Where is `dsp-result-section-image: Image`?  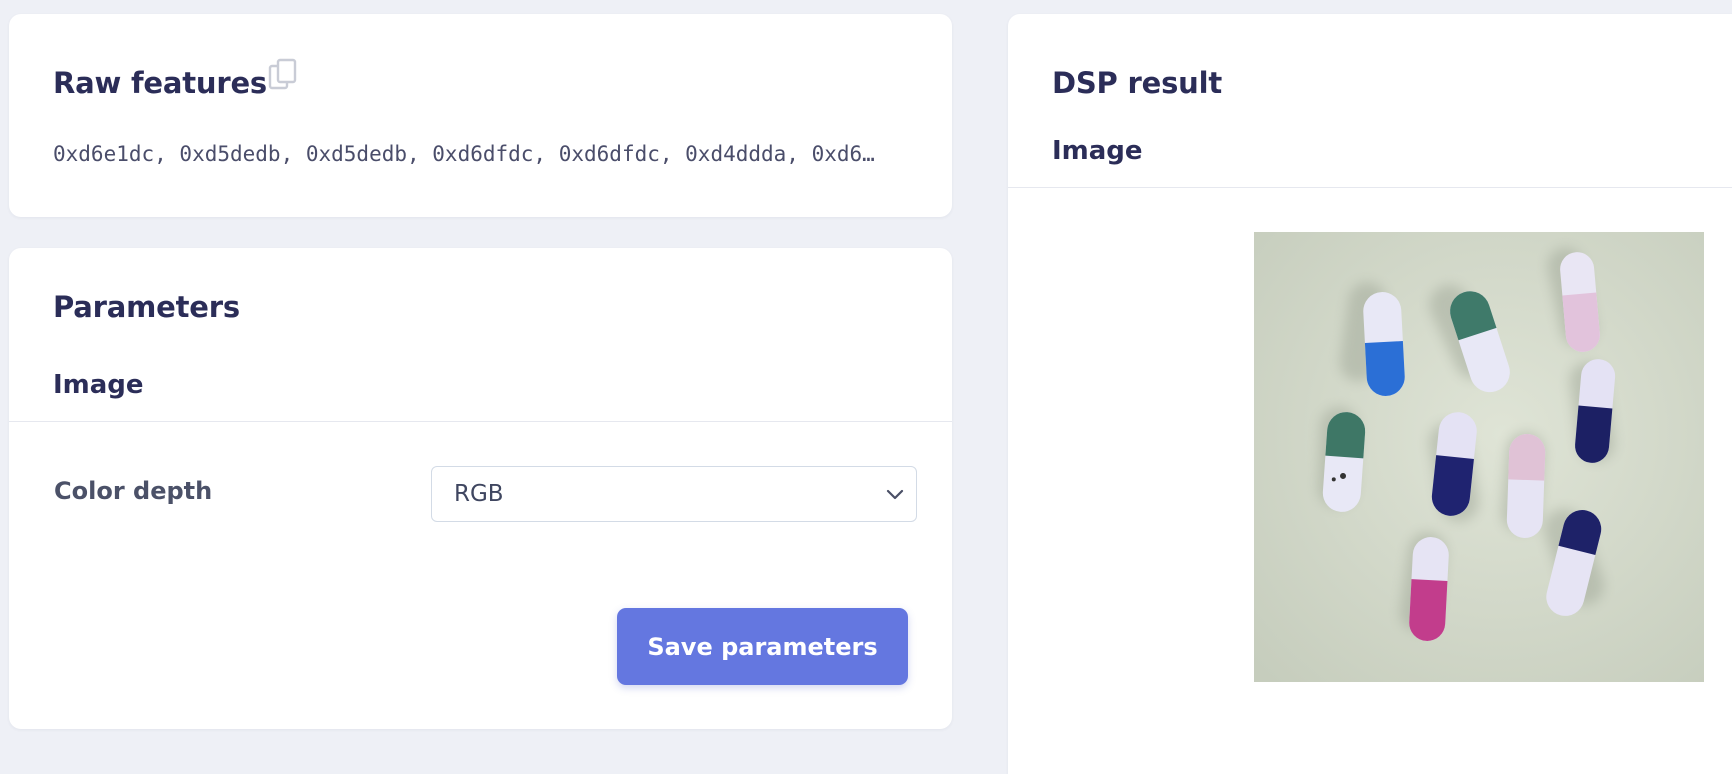
dsp-result-section-image: Image is located at coordinates (1097, 151).